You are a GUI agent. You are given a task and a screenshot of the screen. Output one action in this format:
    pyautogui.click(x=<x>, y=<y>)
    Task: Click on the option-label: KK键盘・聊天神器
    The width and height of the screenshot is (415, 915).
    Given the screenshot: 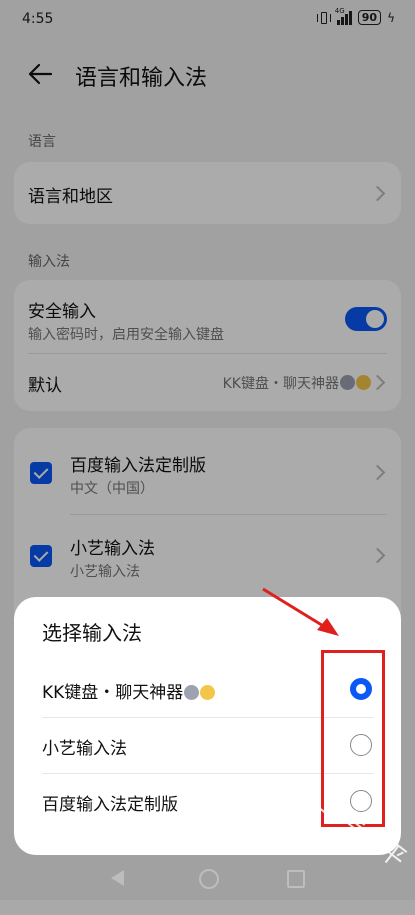 What is the action you would take?
    pyautogui.click(x=129, y=690)
    